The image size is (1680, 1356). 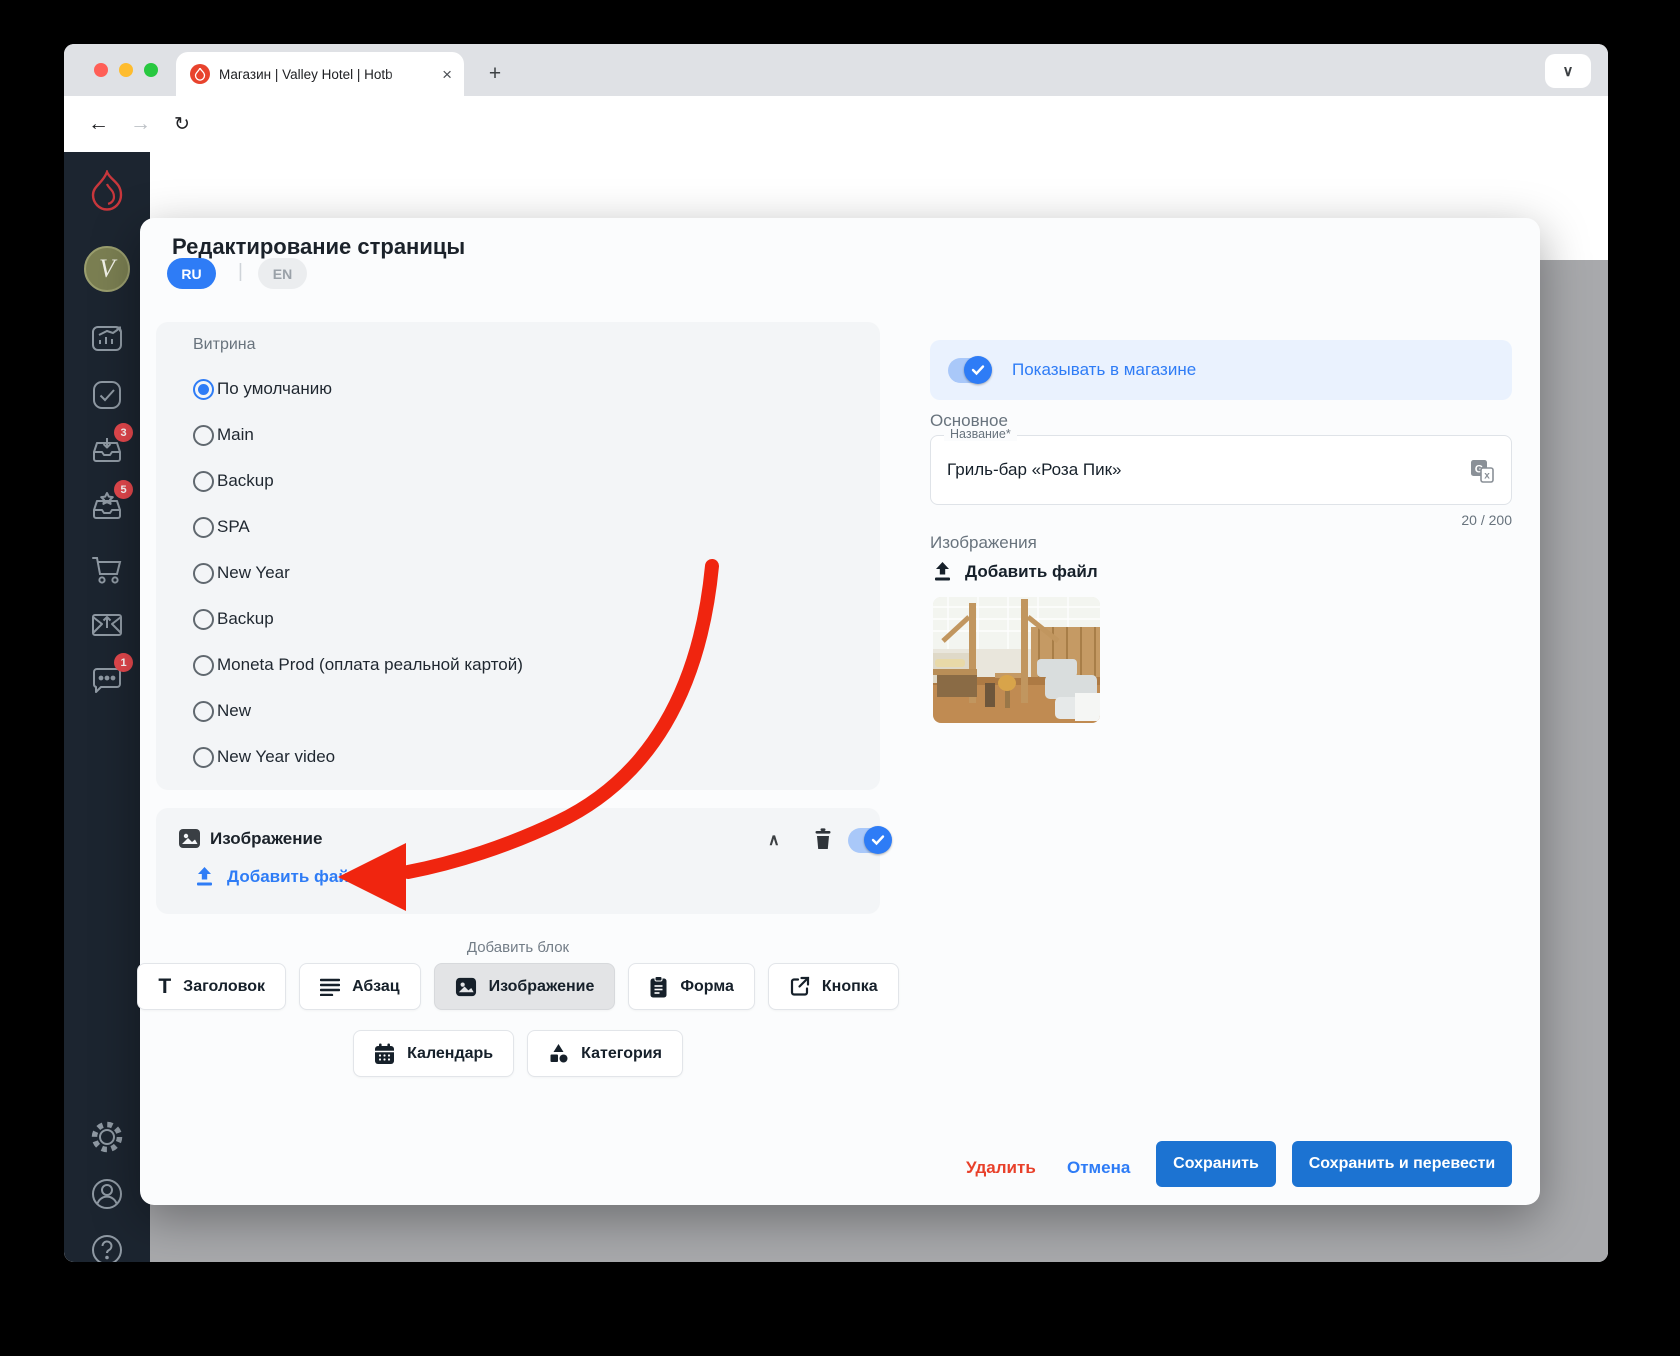 I want to click on sidebar-item-chats: 1, so click(x=107, y=677).